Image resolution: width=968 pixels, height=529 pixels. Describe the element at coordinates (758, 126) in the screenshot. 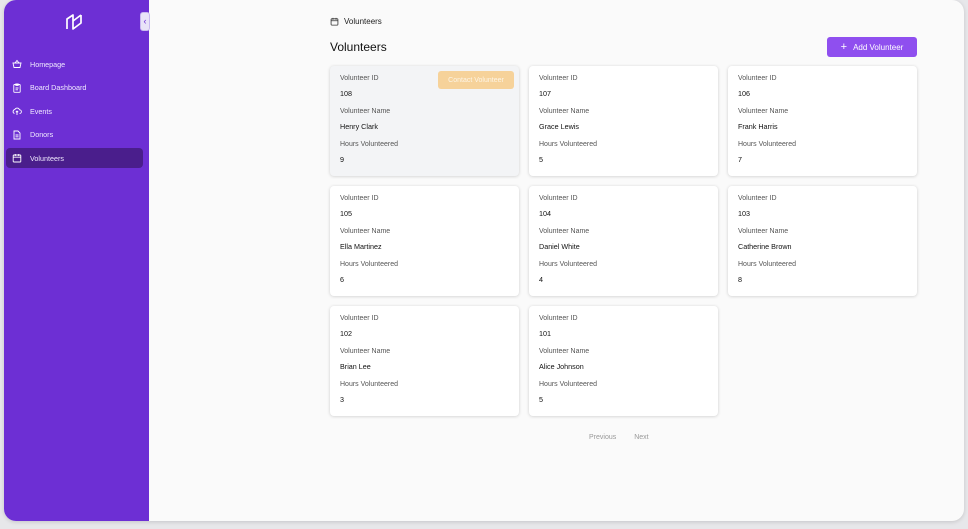

I see `volunteer-name: Frank Harris` at that location.